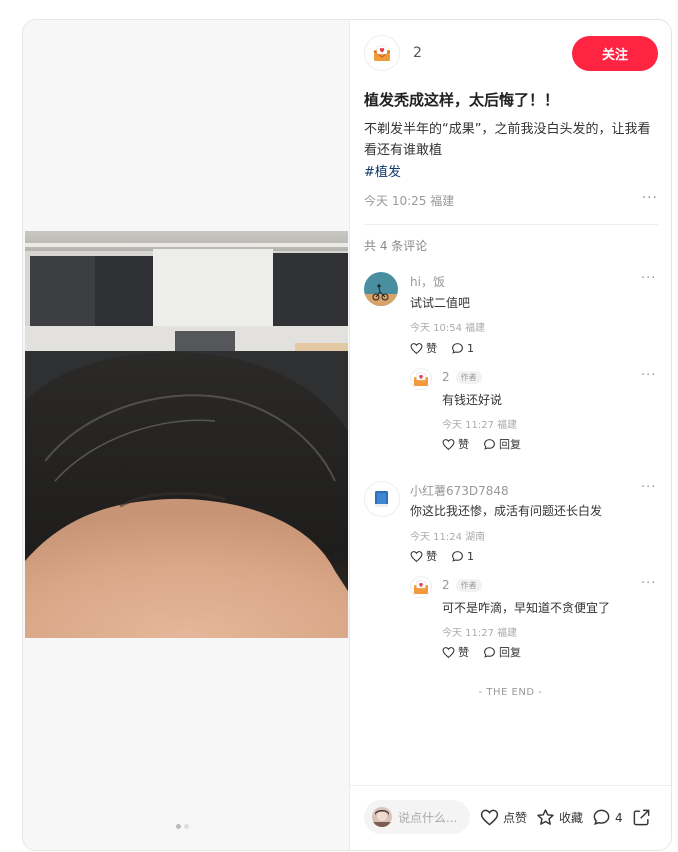 Image resolution: width=678 pixels, height=852 pixels. I want to click on comment-count: 共 4 条评论, so click(396, 246).